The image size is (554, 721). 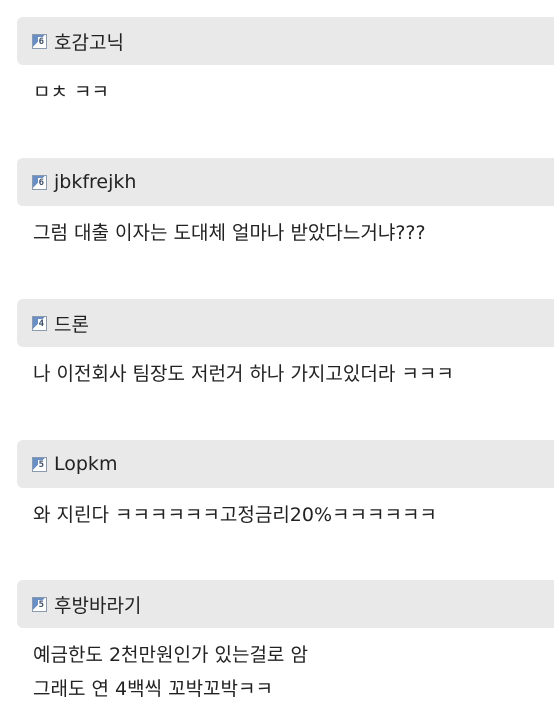 I want to click on comment-line: 예금한도 2천만원인가 있는걸로 암, so click(x=170, y=655).